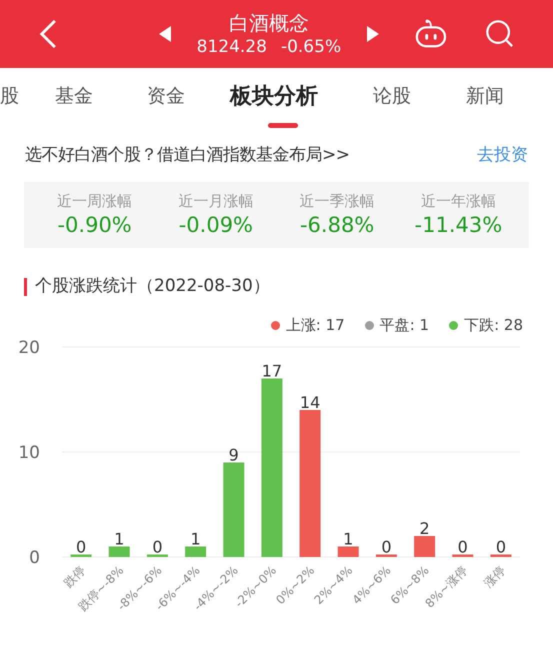 This screenshot has height=655, width=553. What do you see at coordinates (268, 23) in the screenshot?
I see `board-title: 白酒概念` at bounding box center [268, 23].